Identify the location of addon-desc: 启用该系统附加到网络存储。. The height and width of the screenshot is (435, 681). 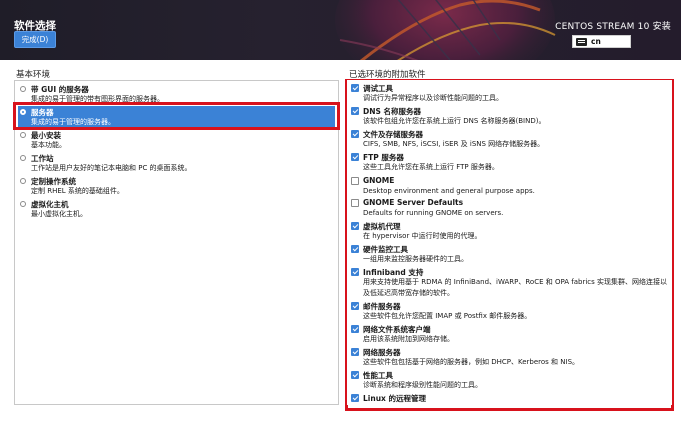
(408, 339).